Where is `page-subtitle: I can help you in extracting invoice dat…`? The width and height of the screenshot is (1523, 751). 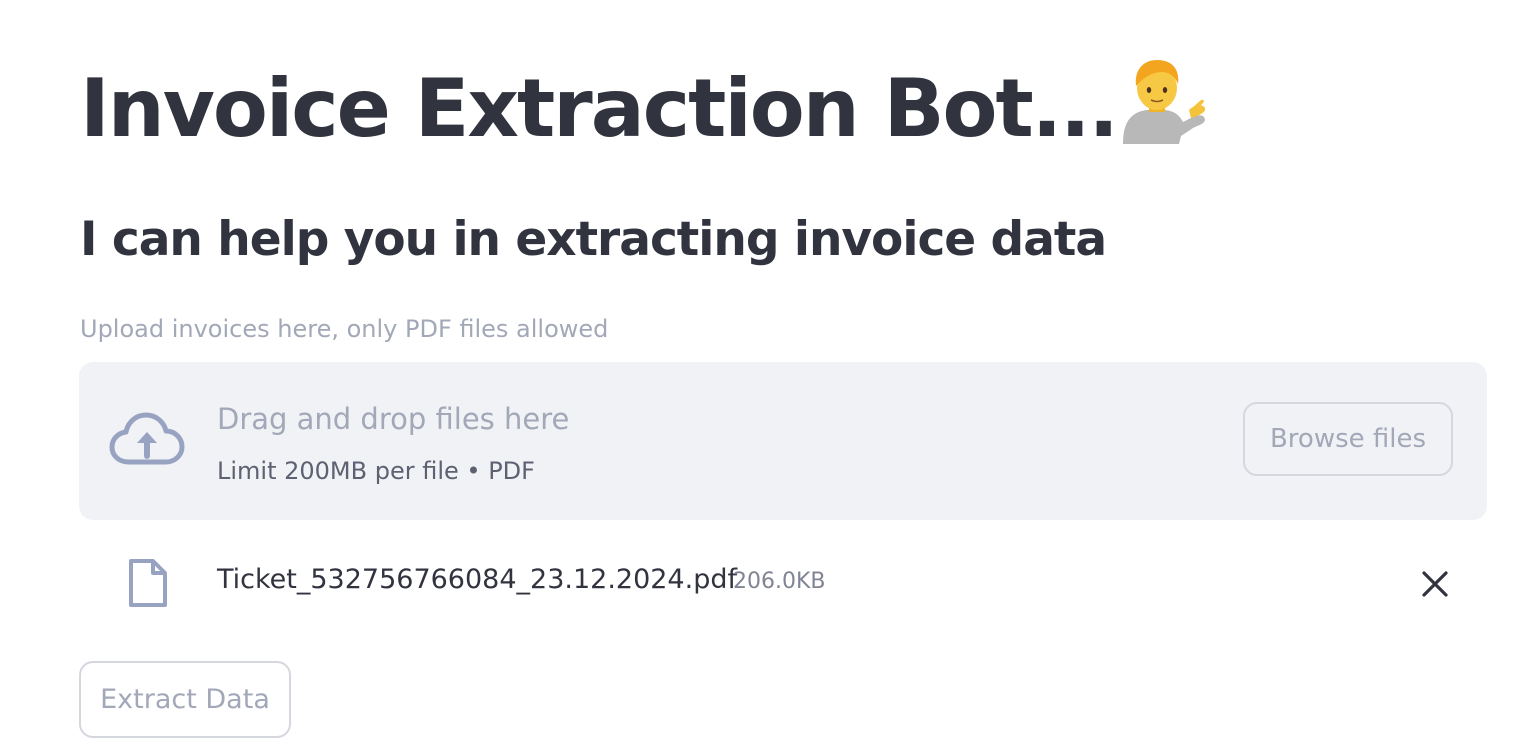 page-subtitle: I can help you in extracting invoice dat… is located at coordinates (593, 239).